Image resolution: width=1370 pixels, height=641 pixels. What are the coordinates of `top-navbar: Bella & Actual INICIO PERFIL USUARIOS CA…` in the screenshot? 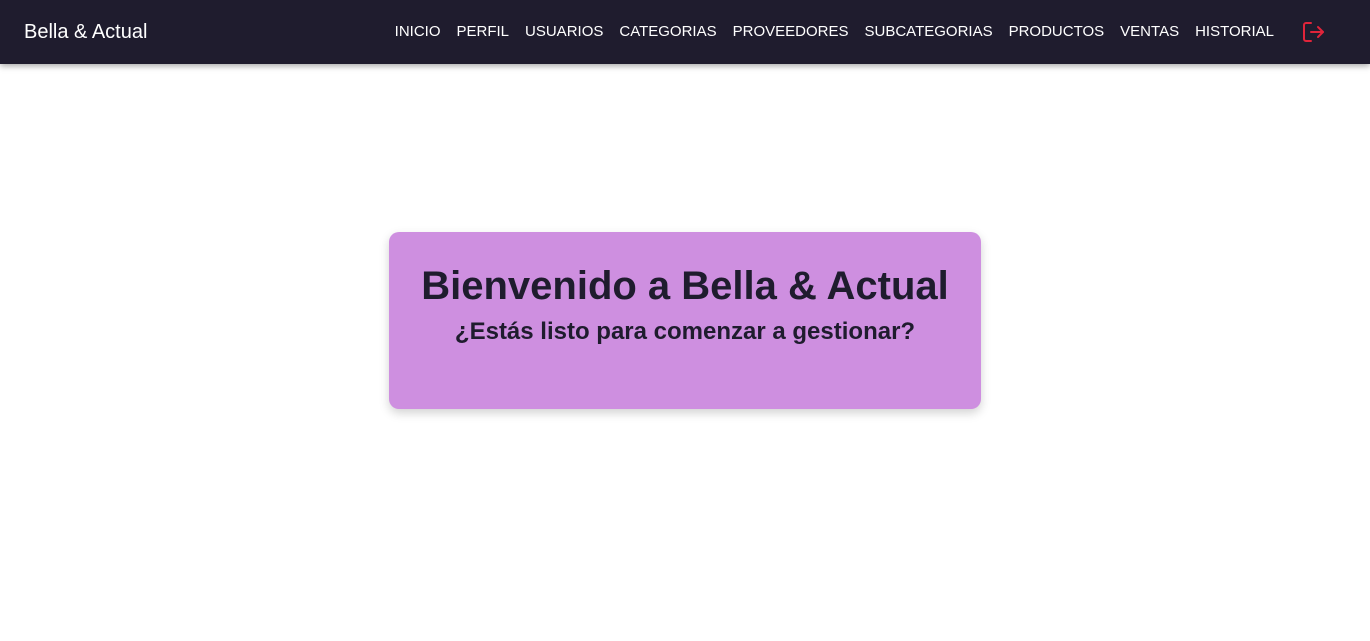 It's located at (685, 32).